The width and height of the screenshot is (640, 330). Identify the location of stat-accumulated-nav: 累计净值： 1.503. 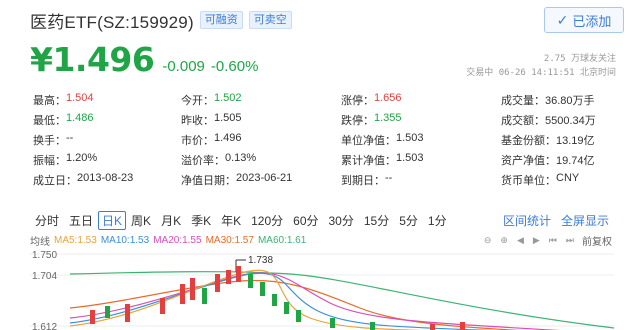
(382, 159).